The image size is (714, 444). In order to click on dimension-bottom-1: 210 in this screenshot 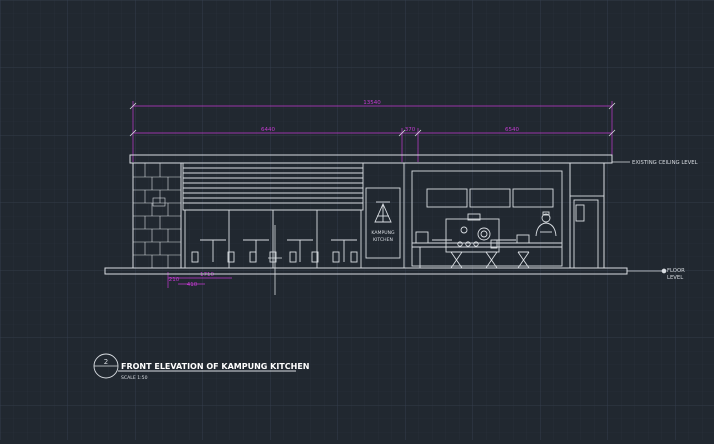, I will do `click(174, 280)`.